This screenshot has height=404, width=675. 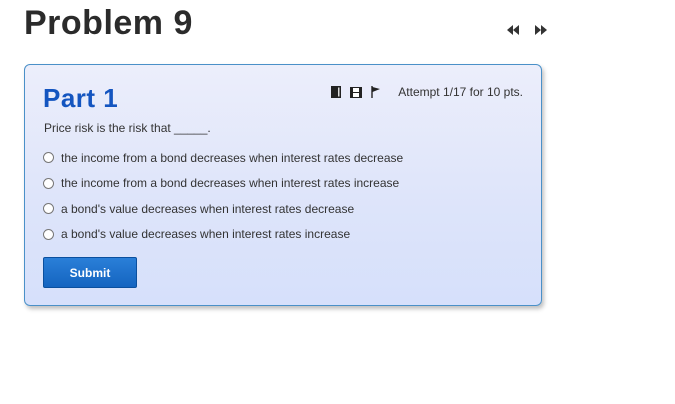 I want to click on rewind-icon, so click(x=513, y=30).